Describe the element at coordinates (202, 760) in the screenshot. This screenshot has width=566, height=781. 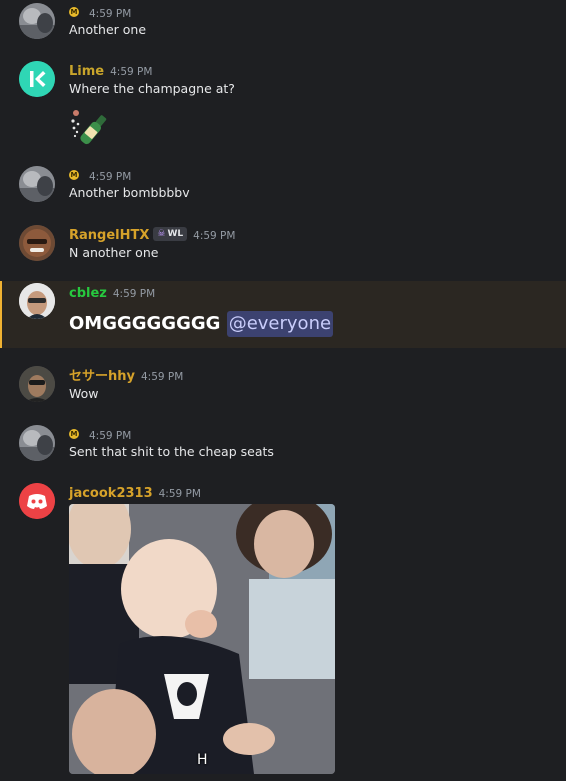
I see `gif-caption: H` at that location.